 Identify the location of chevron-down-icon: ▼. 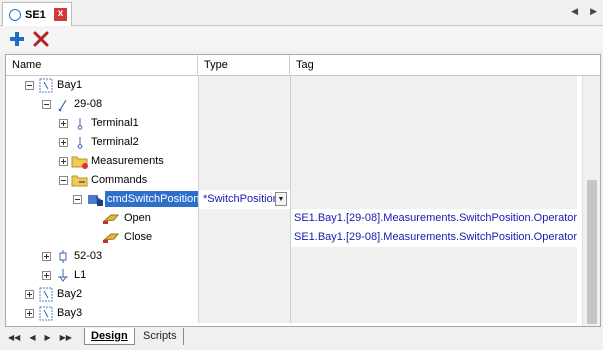
(281, 199).